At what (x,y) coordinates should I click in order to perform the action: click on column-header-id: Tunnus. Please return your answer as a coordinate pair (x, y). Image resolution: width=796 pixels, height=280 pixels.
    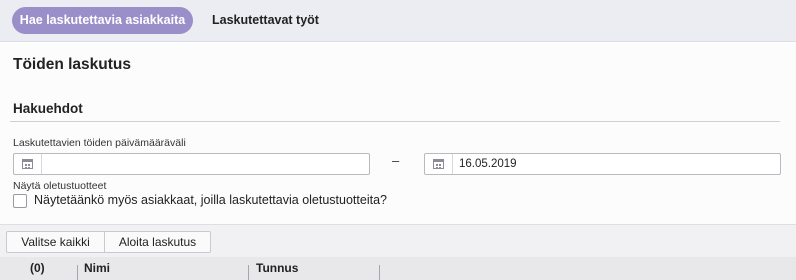
    Looking at the image, I should click on (277, 268).